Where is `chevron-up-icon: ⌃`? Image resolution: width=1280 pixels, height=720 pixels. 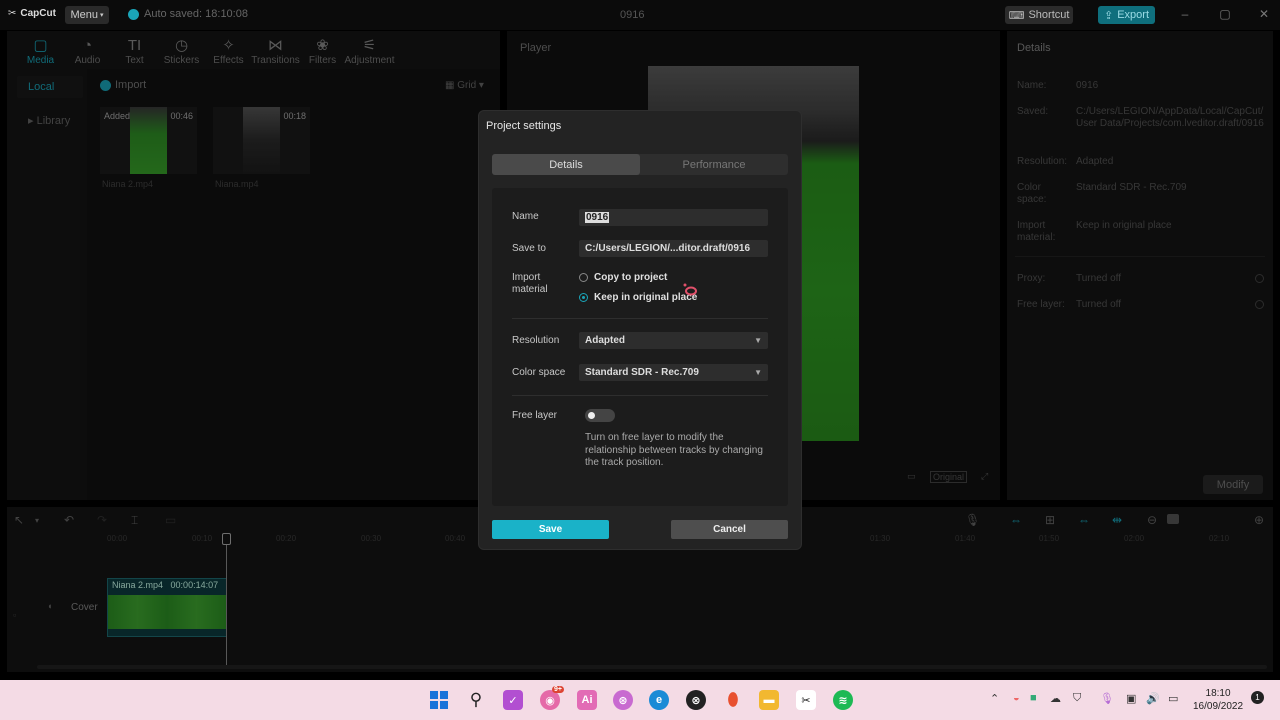 chevron-up-icon: ⌃ is located at coordinates (994, 698).